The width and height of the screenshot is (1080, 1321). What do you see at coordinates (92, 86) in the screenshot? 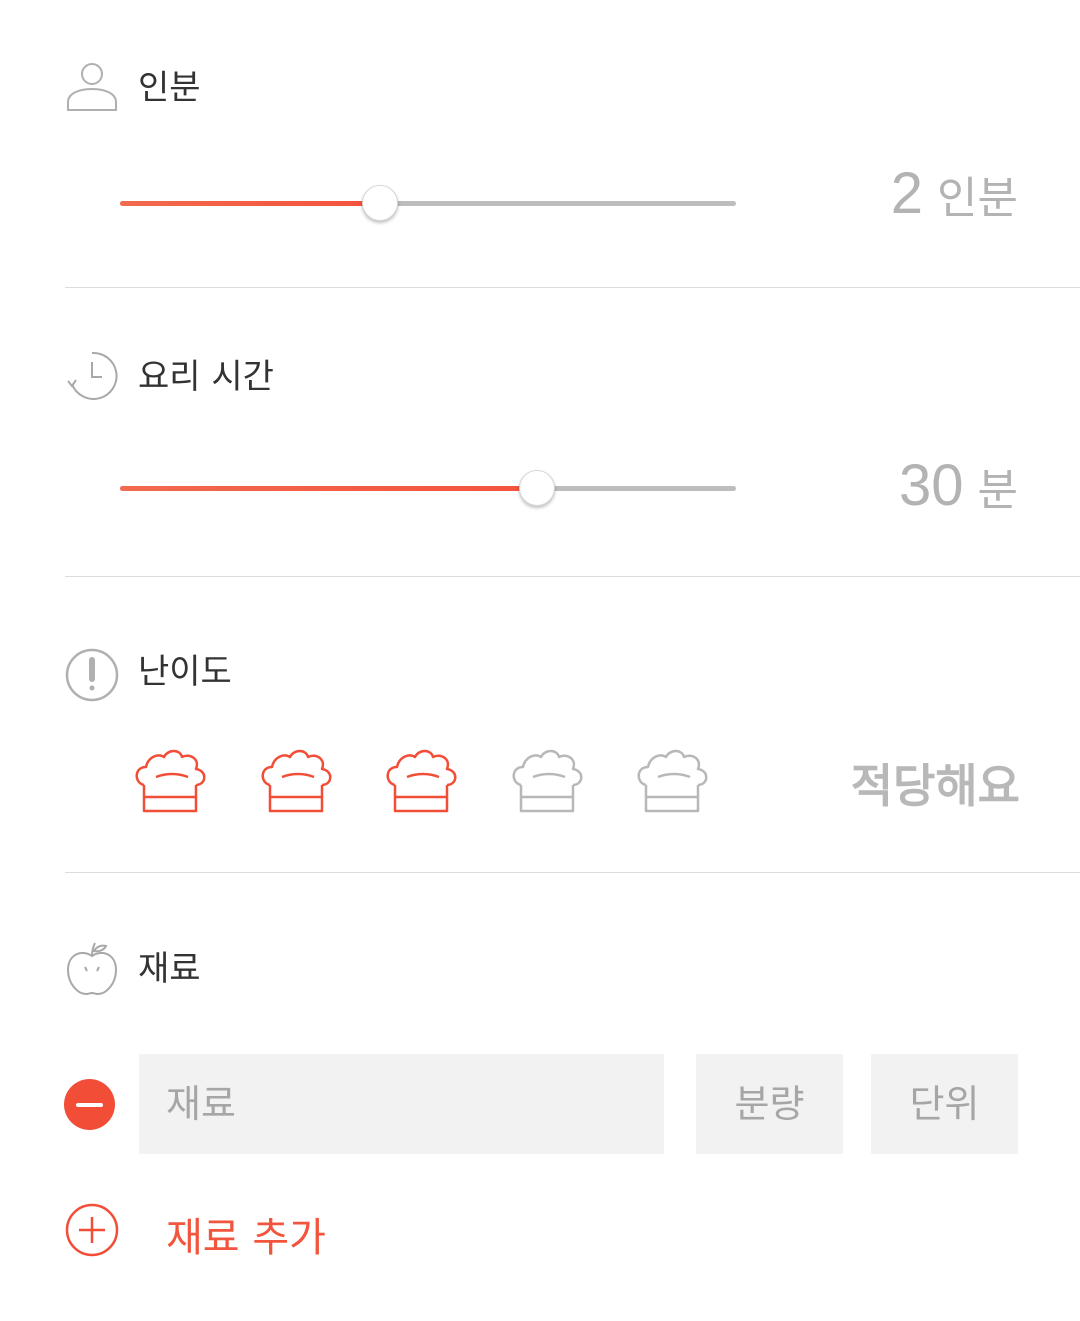
I see `person-icon` at bounding box center [92, 86].